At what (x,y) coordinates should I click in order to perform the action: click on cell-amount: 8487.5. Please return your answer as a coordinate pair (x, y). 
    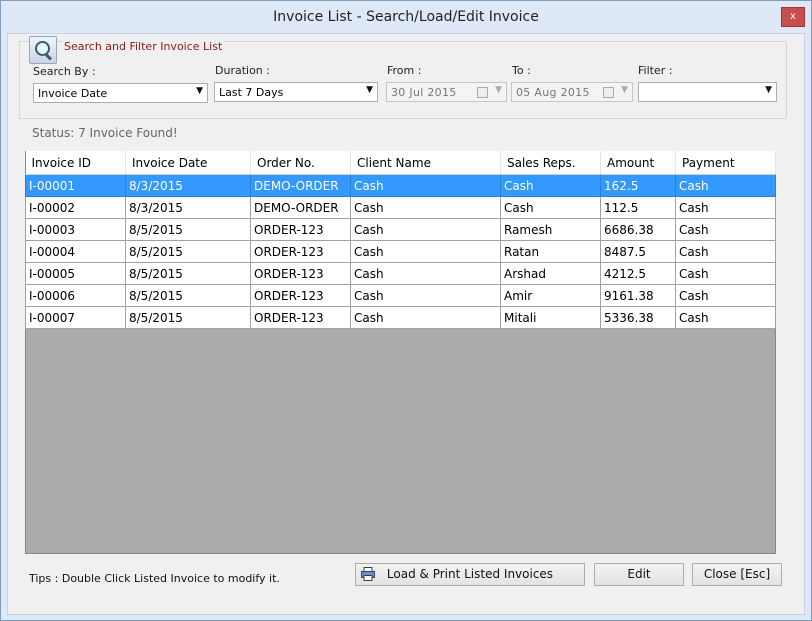
    Looking at the image, I should click on (638, 251).